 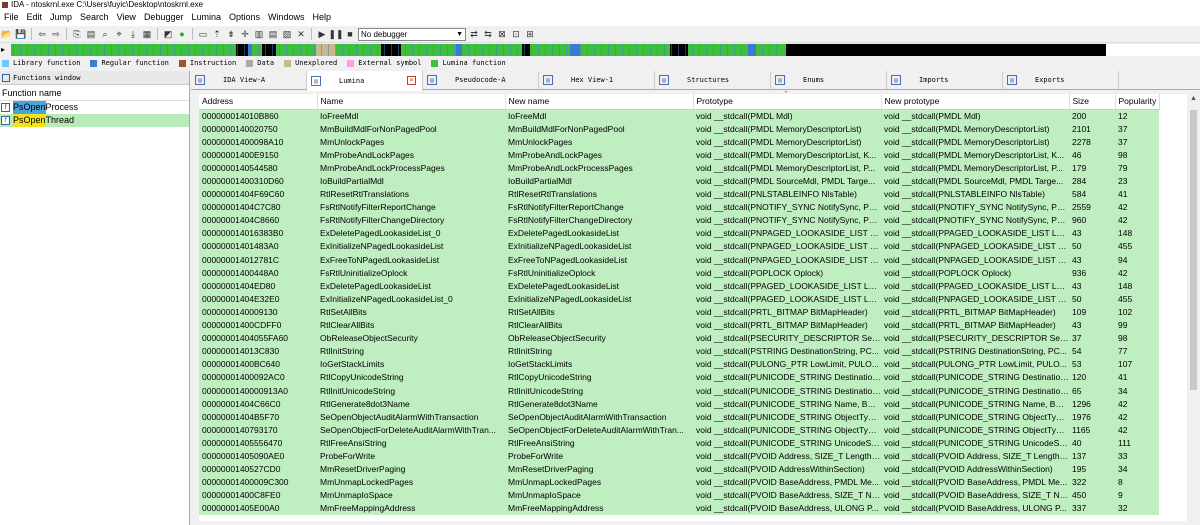 I want to click on watch-icon: ⊡, so click(x=516, y=34).